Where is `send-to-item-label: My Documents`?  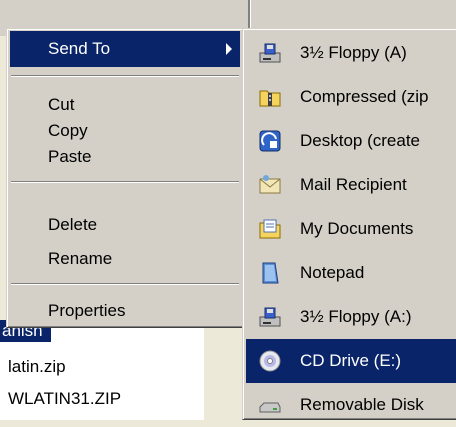
send-to-item-label: My Documents is located at coordinates (357, 228).